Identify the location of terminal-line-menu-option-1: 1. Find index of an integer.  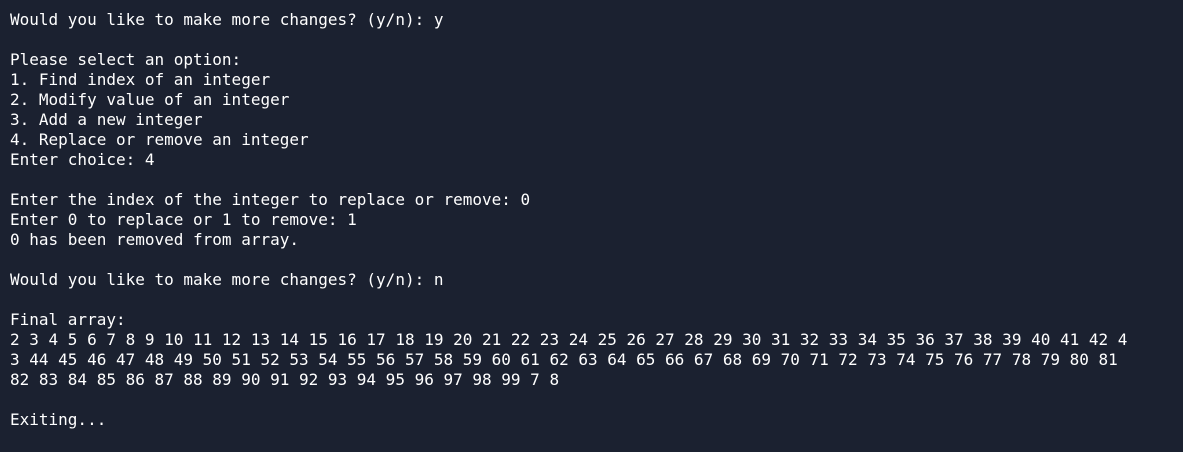
(140, 79).